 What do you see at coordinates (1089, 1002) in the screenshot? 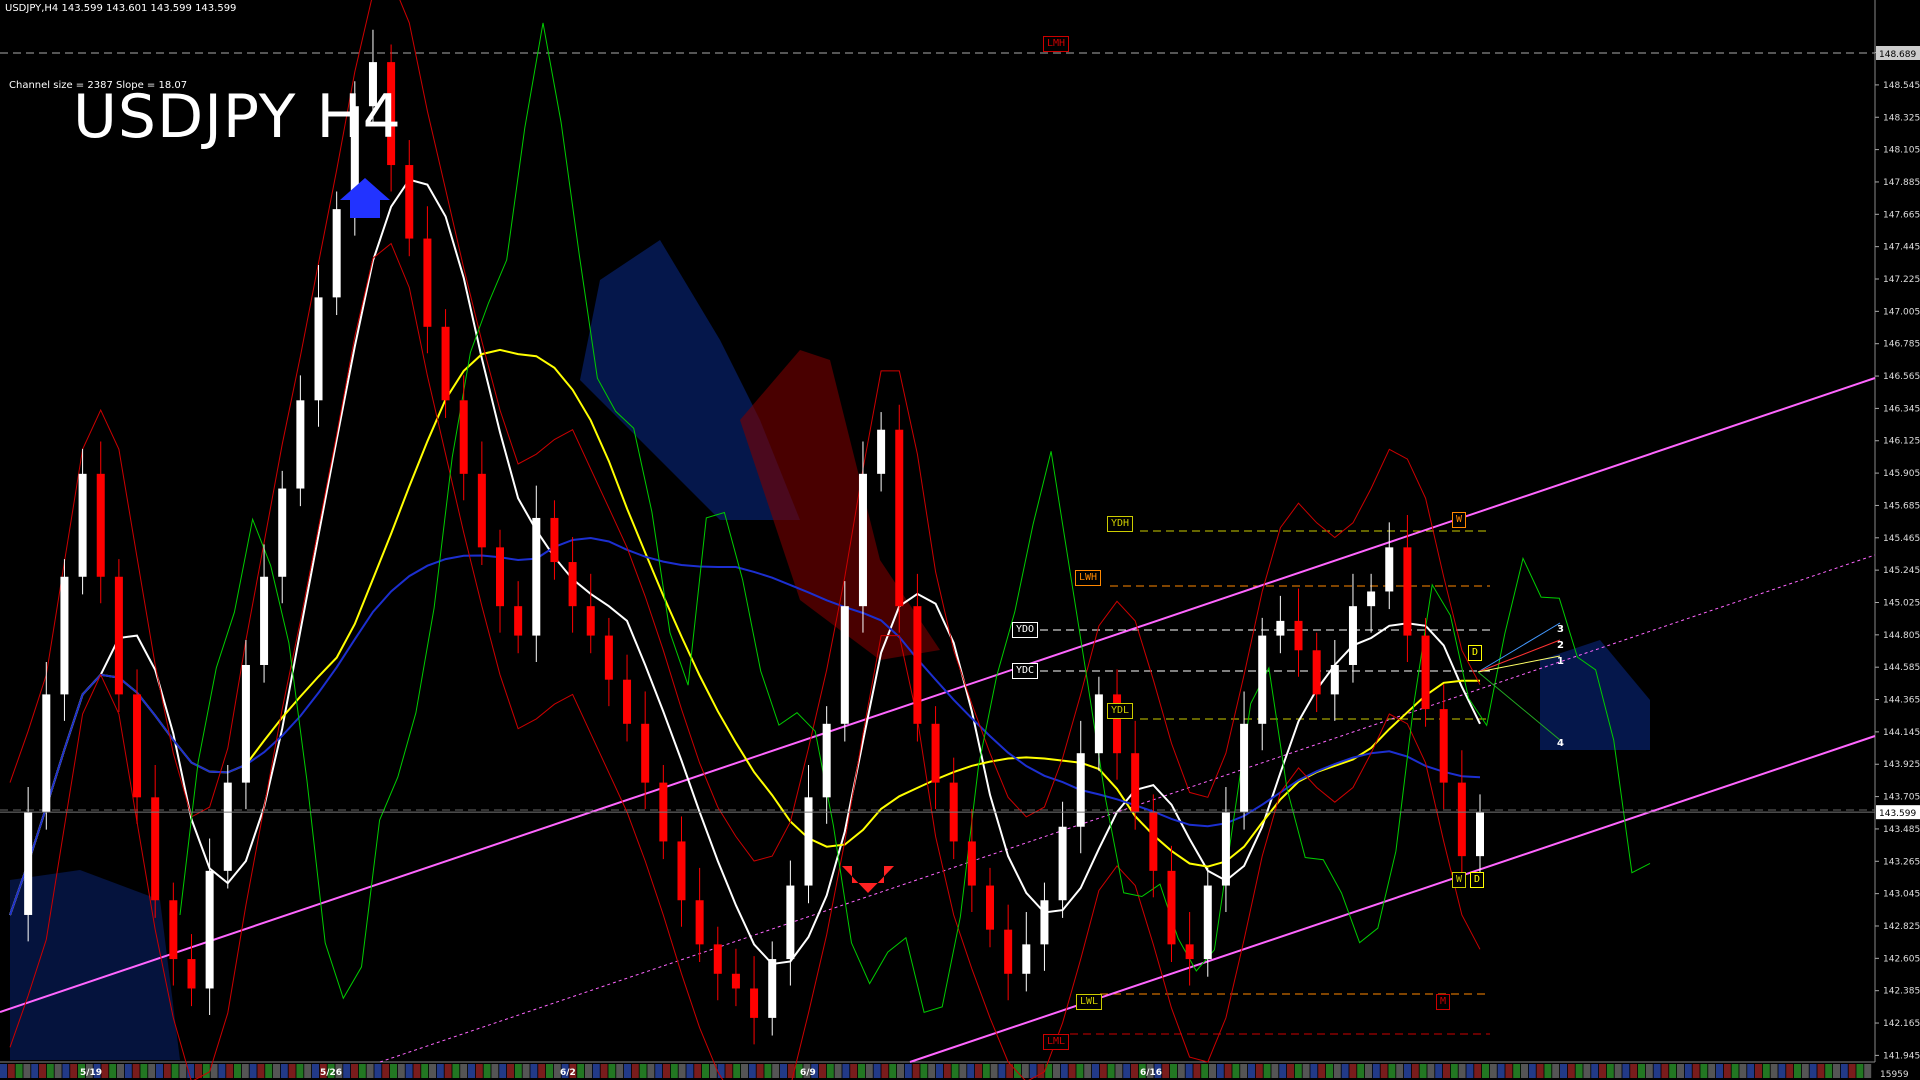
I see `level-lwl: LWL` at bounding box center [1089, 1002].